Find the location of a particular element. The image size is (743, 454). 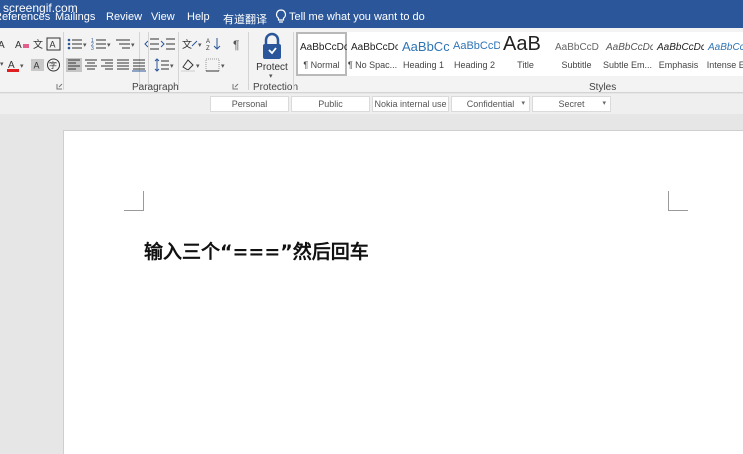

document-text: 输入三个“===”然后回车 is located at coordinates (256, 250).